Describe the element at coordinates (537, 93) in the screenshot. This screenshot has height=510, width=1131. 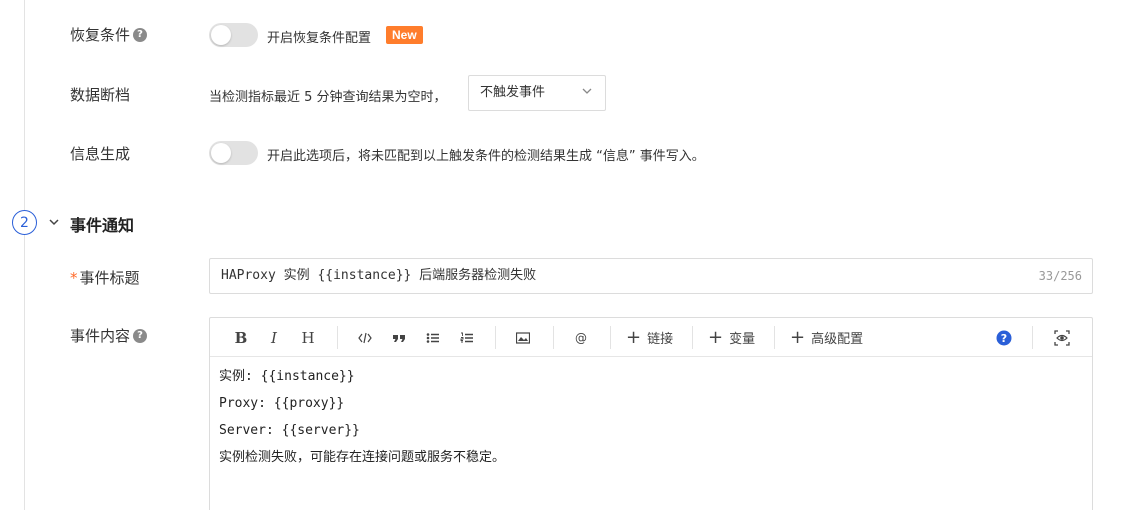
I see `data-gap-select: 不触发事件` at that location.